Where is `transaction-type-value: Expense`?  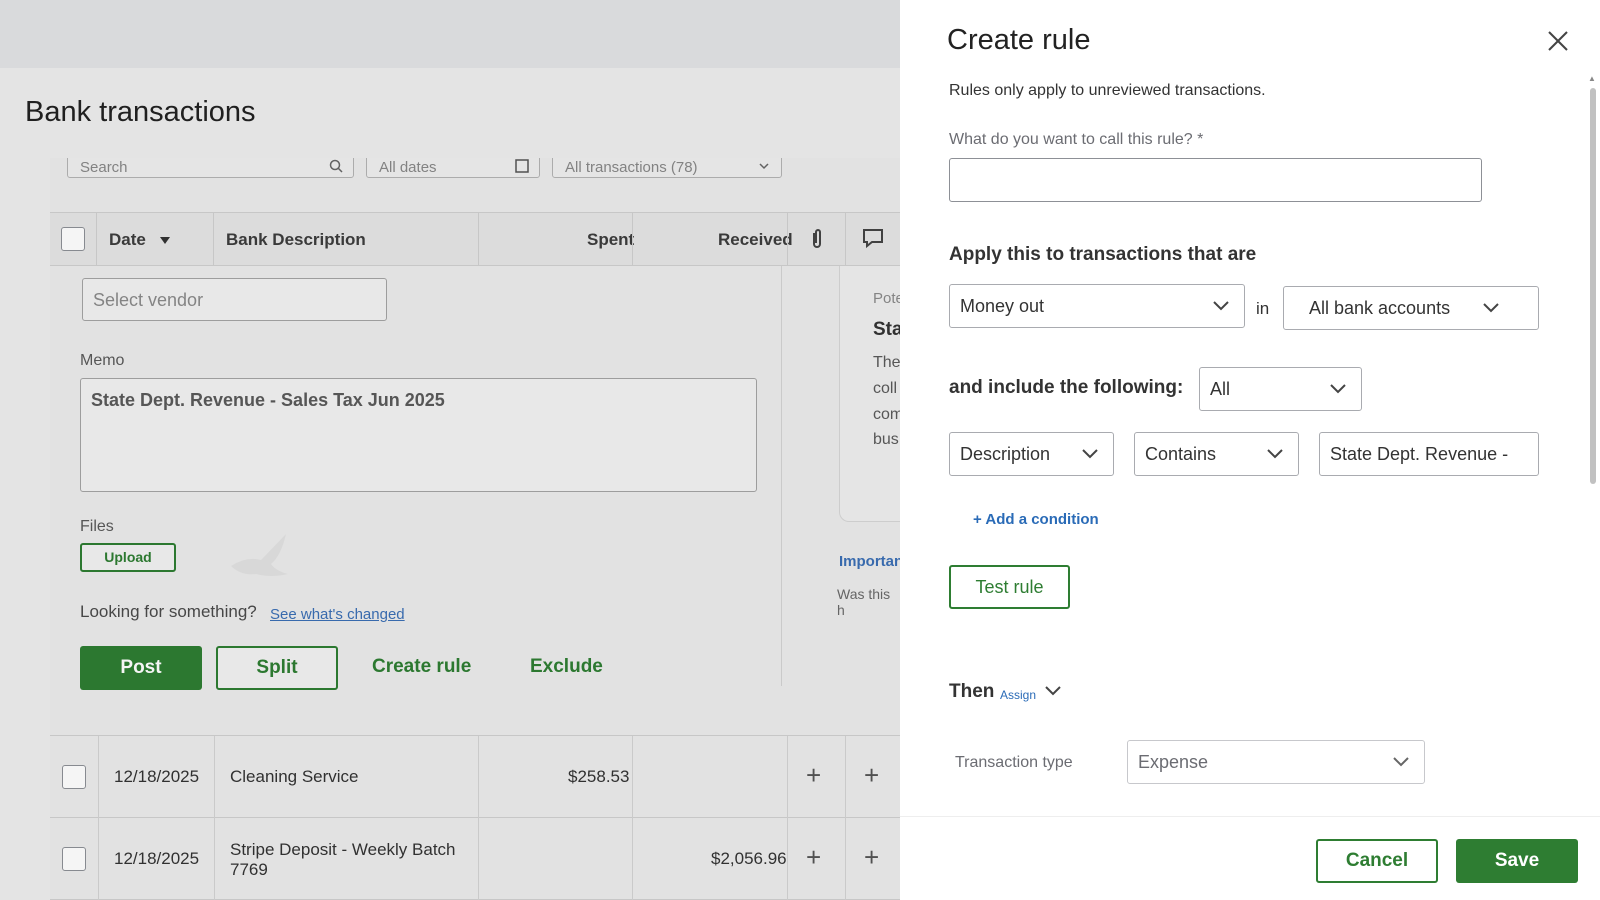 transaction-type-value: Expense is located at coordinates (1173, 762).